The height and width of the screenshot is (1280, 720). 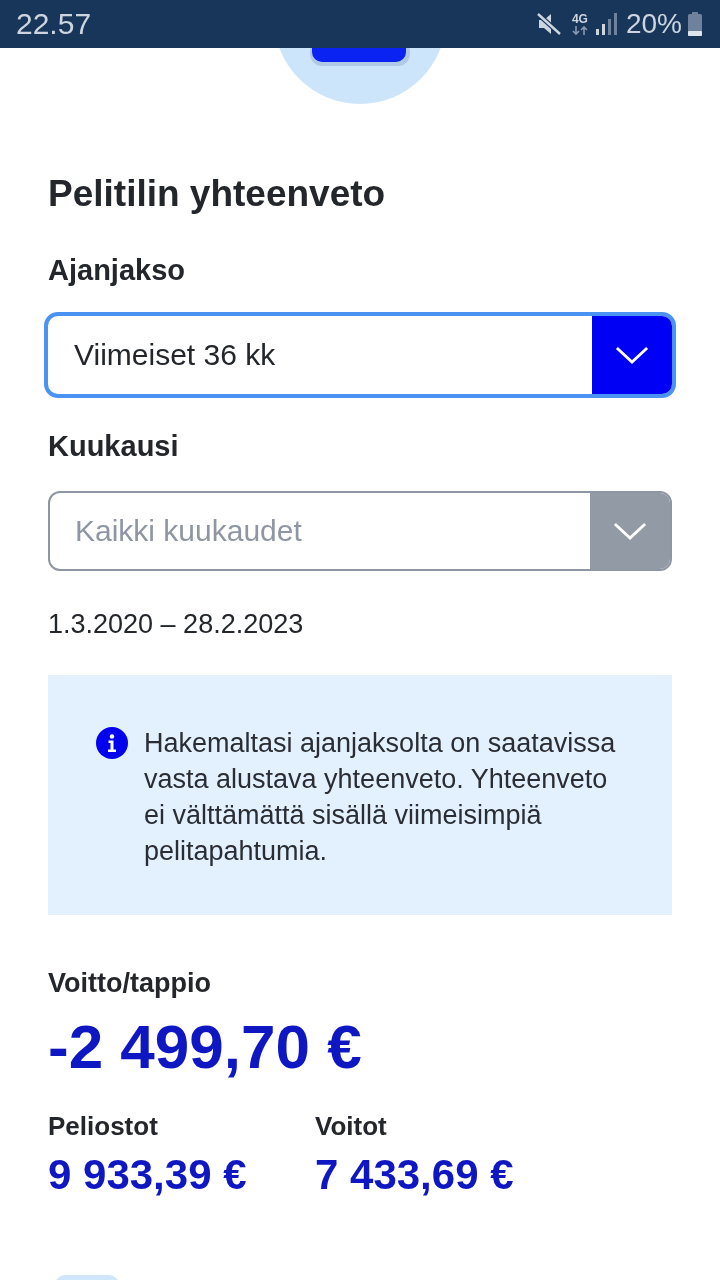 What do you see at coordinates (606, 24) in the screenshot?
I see `signal-icon` at bounding box center [606, 24].